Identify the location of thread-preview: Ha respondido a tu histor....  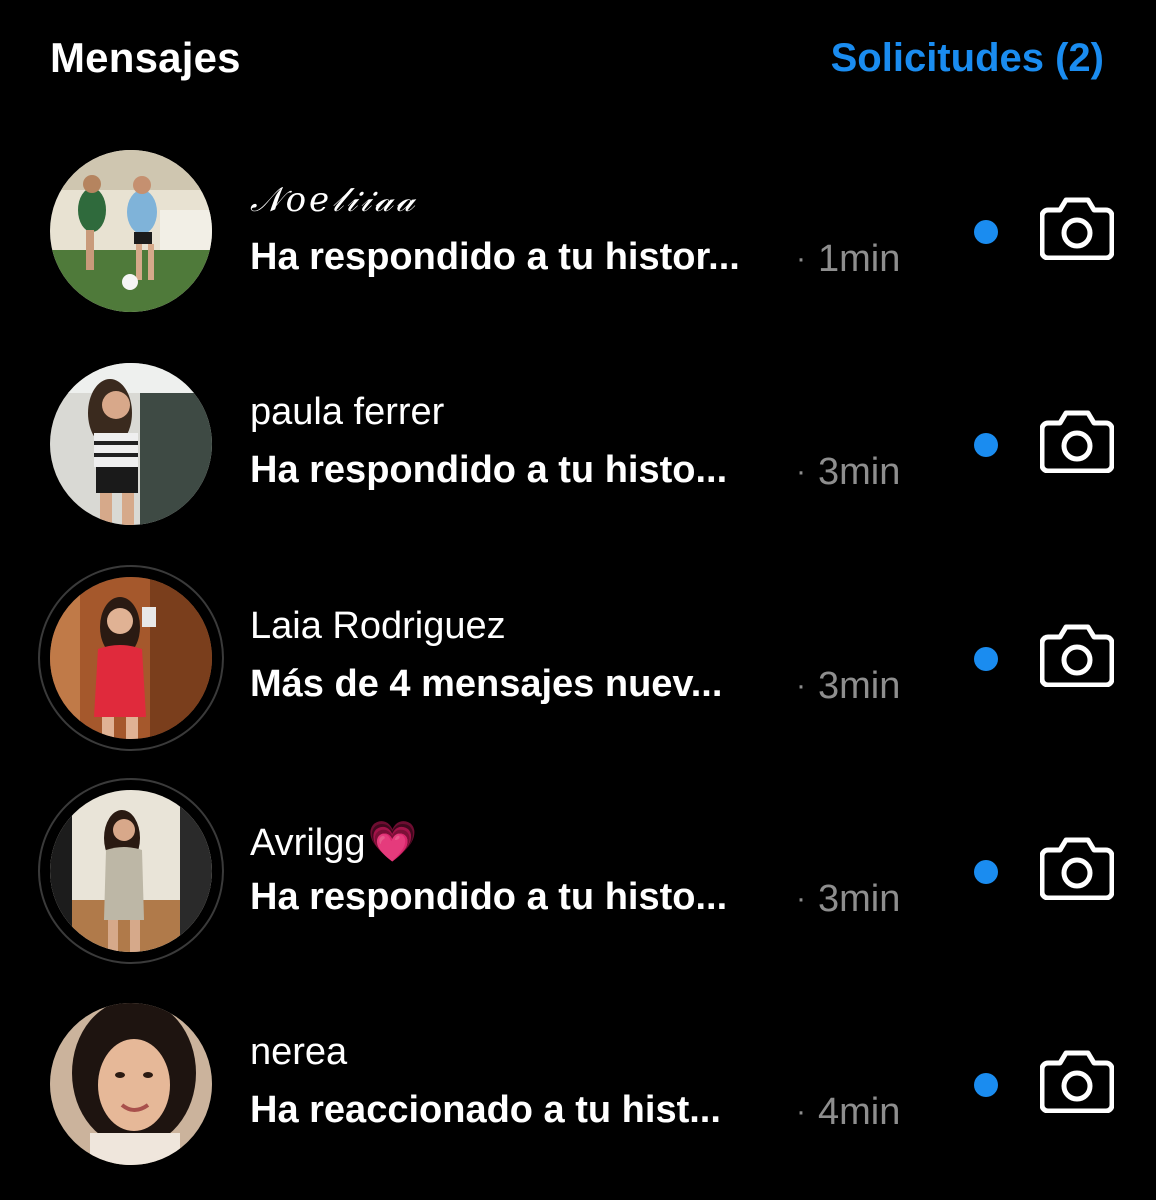
(495, 257).